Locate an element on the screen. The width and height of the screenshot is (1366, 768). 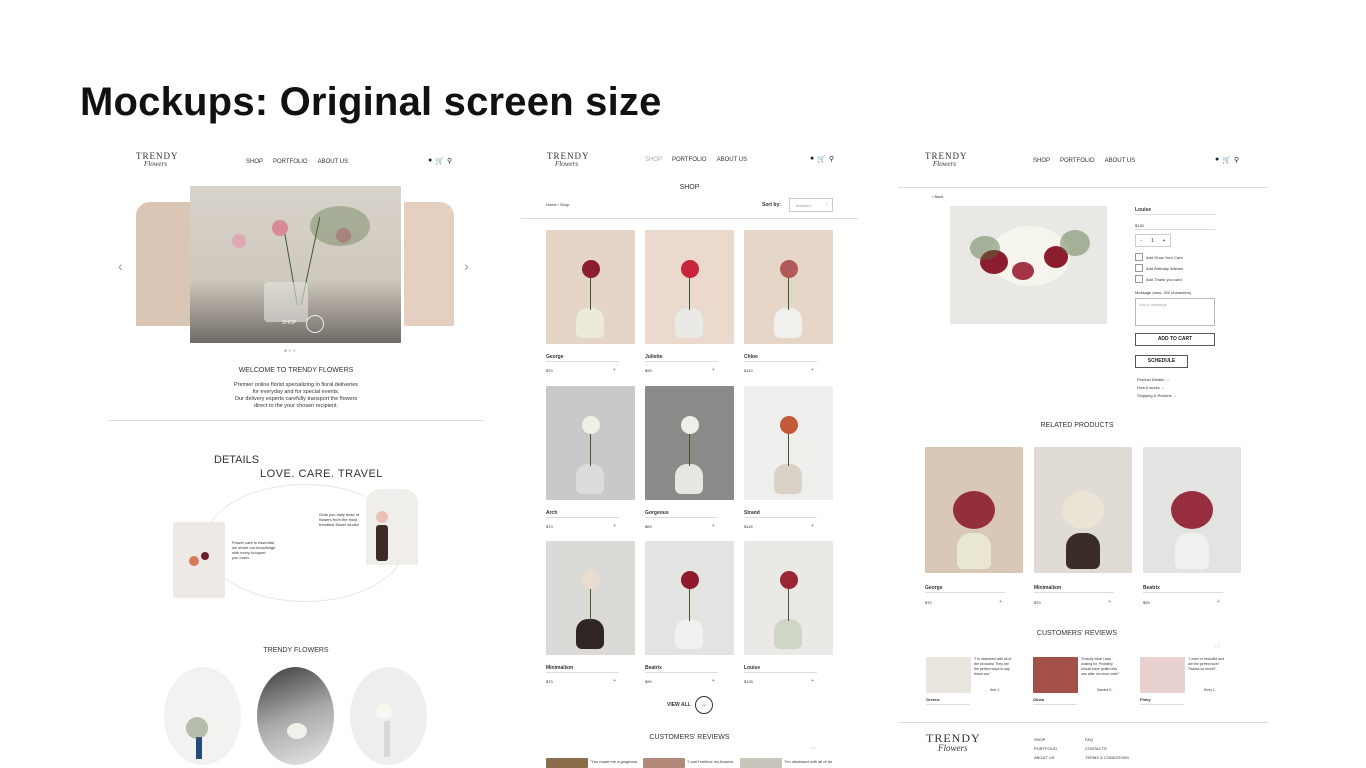
footer-link-terms: TERMS & CONDITIONS is located at coordinates (1107, 757).